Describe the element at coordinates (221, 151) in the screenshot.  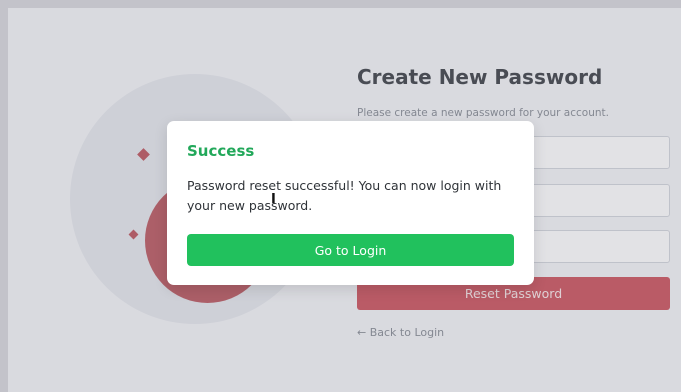
I see `dialog-title: Success` at that location.